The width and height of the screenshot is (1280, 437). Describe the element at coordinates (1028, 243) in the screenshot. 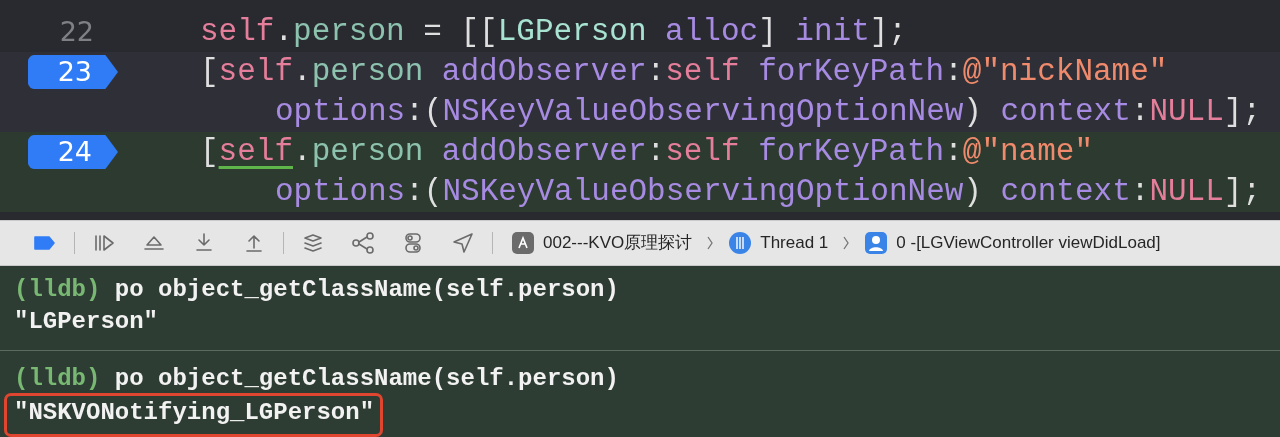

I see `breadcrumb-item: 0 -[LGViewController viewDidLoad]` at that location.